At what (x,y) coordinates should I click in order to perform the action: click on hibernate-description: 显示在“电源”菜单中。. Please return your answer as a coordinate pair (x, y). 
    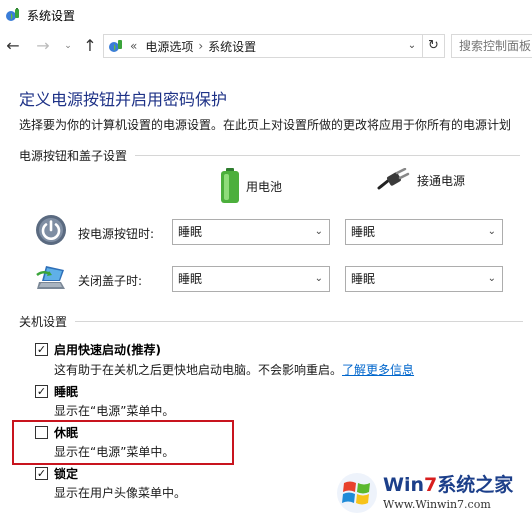
    Looking at the image, I should click on (114, 452).